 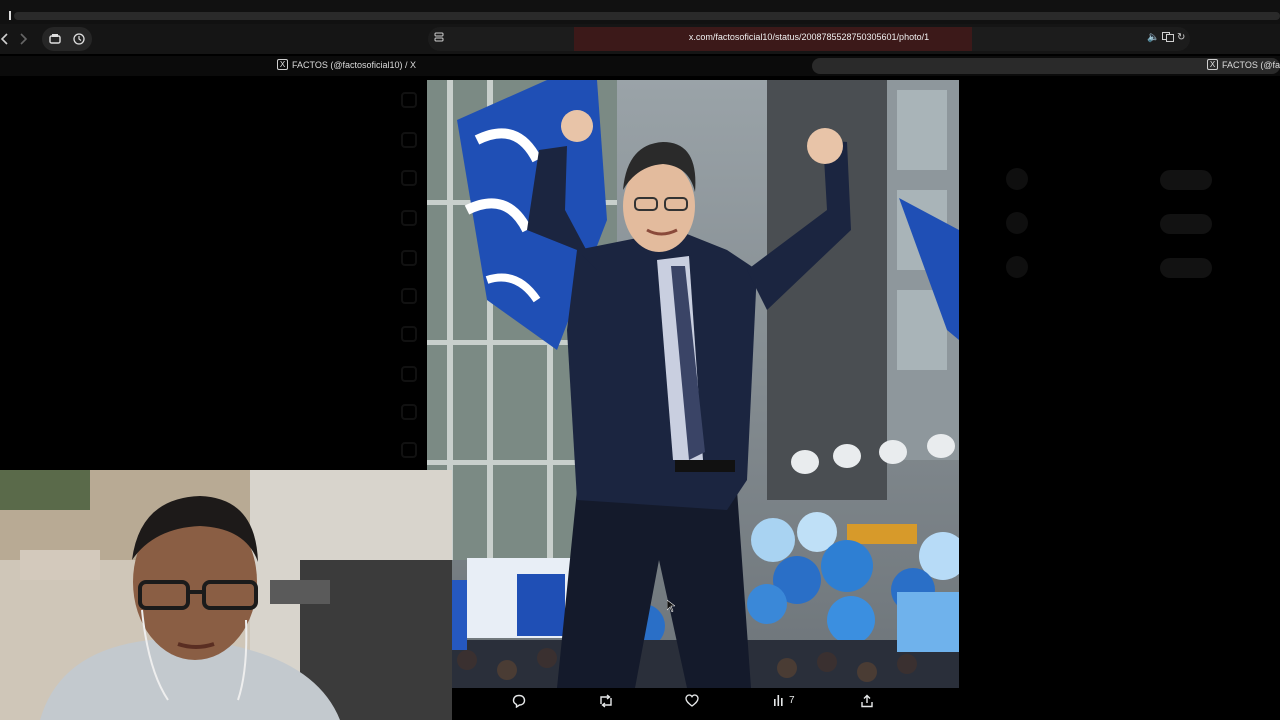 What do you see at coordinates (409, 450) in the screenshot?
I see `more-icon` at bounding box center [409, 450].